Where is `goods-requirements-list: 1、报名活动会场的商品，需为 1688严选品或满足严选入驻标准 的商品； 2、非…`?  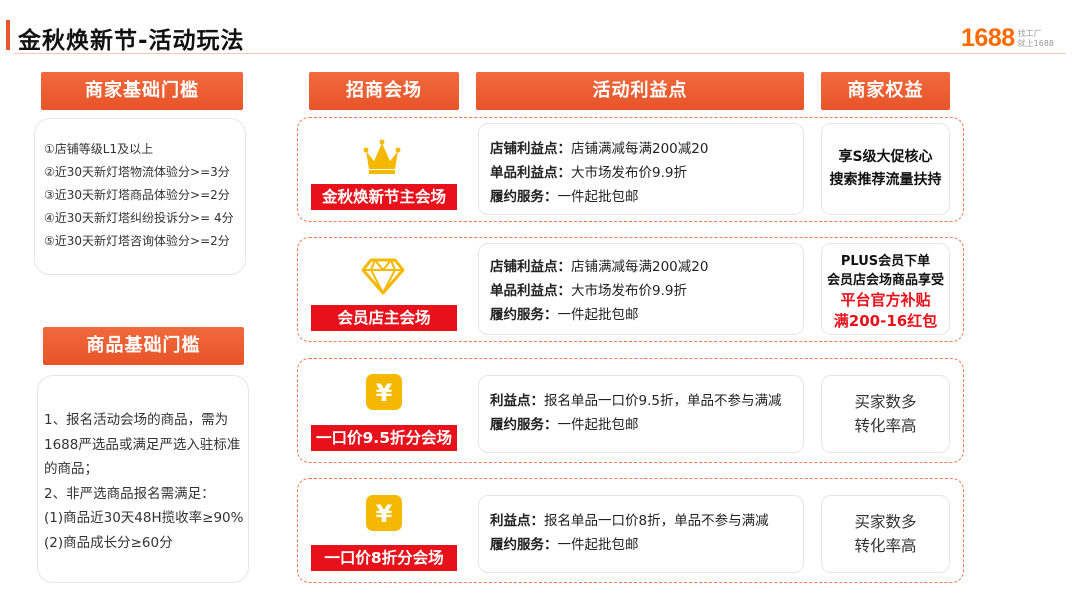 goods-requirements-list: 1、报名活动会场的商品，需为 1688严选品或满足严选入驻标准 的商品； 2、非… is located at coordinates (143, 481).